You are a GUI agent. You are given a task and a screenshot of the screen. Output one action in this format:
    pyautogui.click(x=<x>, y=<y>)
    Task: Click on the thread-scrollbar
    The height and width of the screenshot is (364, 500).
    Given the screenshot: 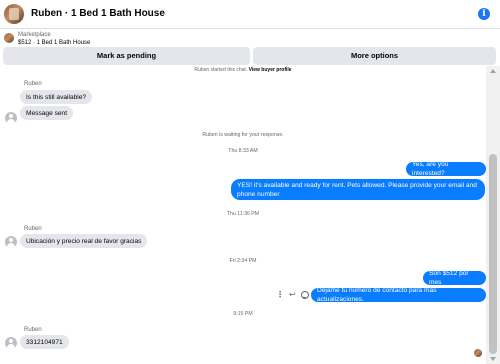 What is the action you would take?
    pyautogui.click(x=493, y=215)
    